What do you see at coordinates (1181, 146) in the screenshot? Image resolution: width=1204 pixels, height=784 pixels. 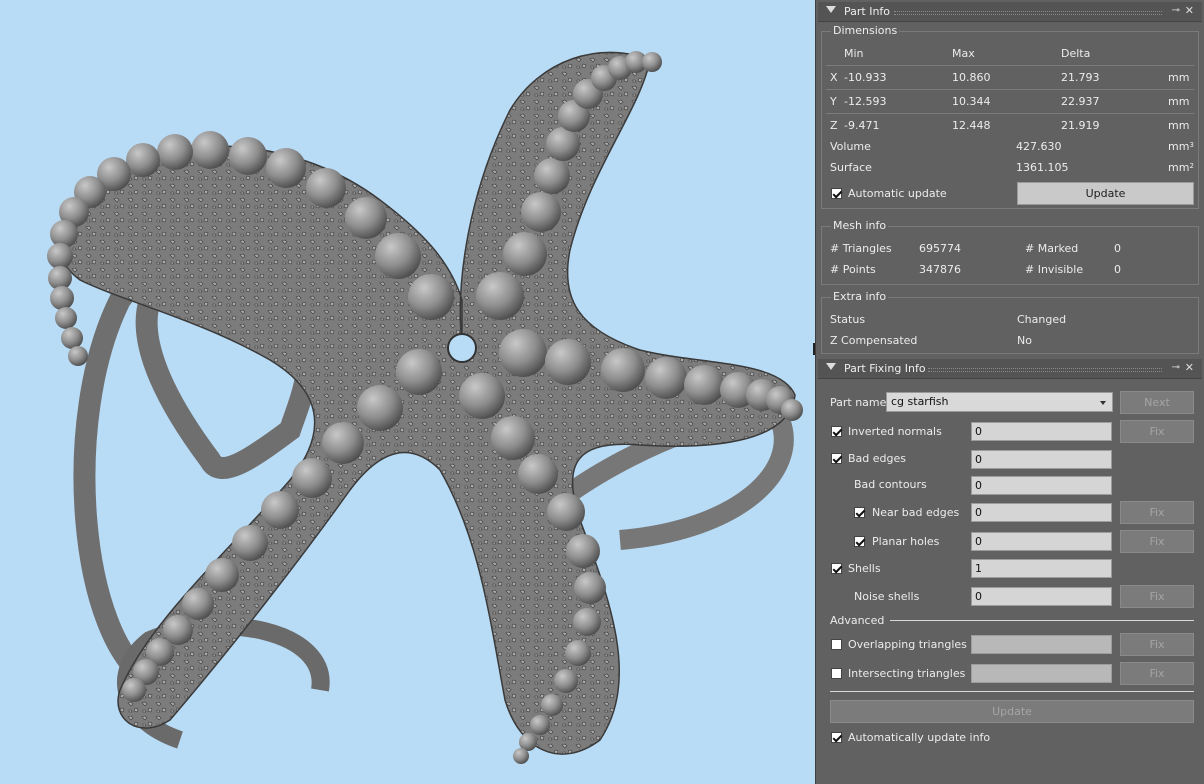 I see `volume-unit: mm3` at bounding box center [1181, 146].